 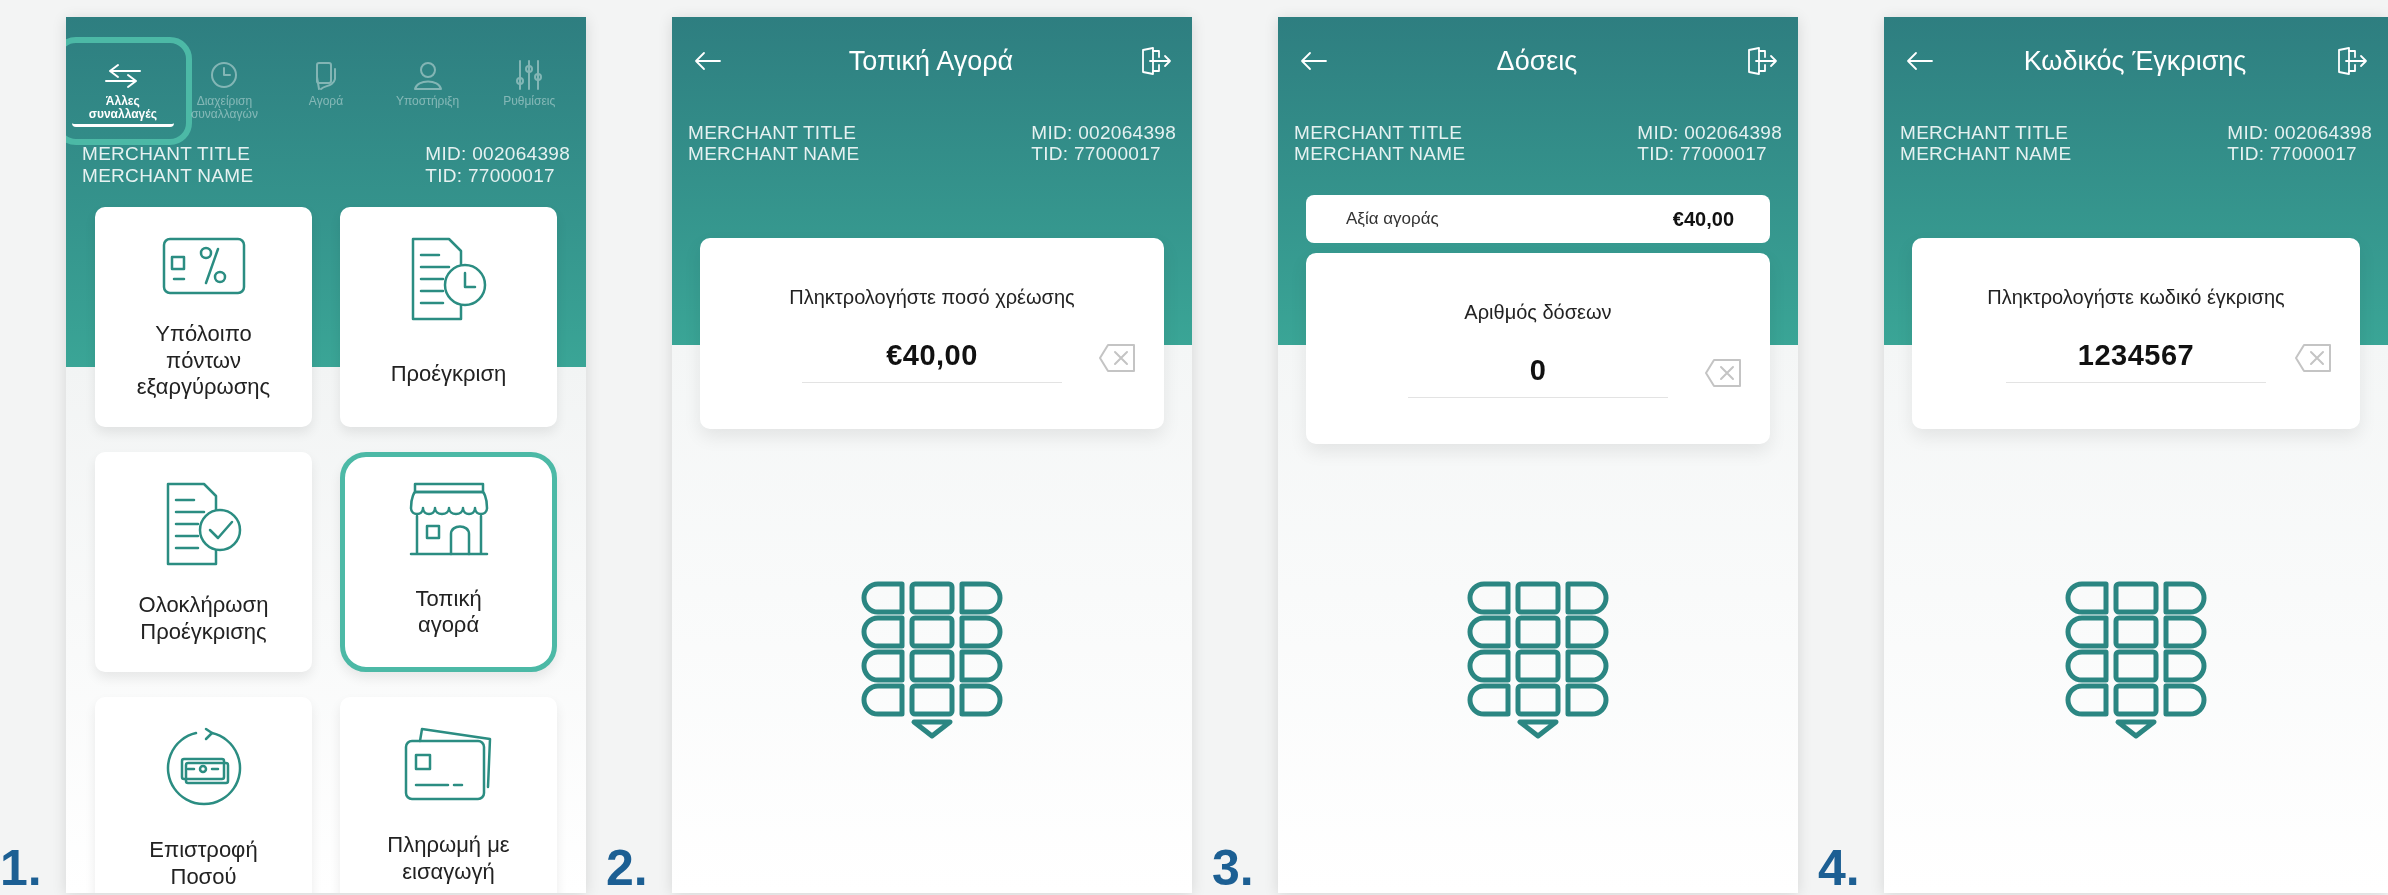 I want to click on value-field: 0, so click(x=1538, y=373).